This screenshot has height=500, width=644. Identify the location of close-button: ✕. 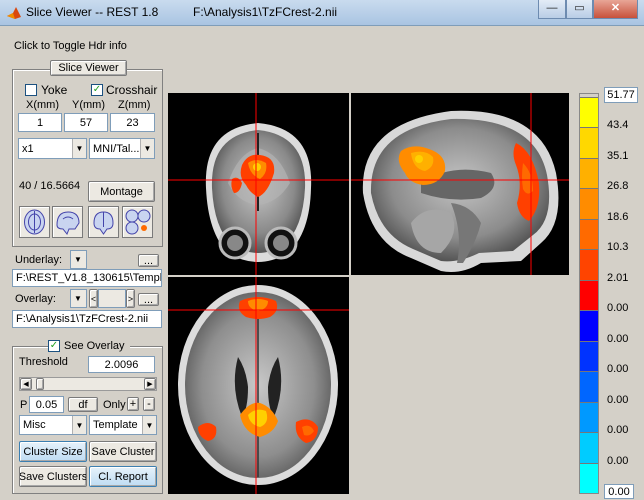
(615, 9).